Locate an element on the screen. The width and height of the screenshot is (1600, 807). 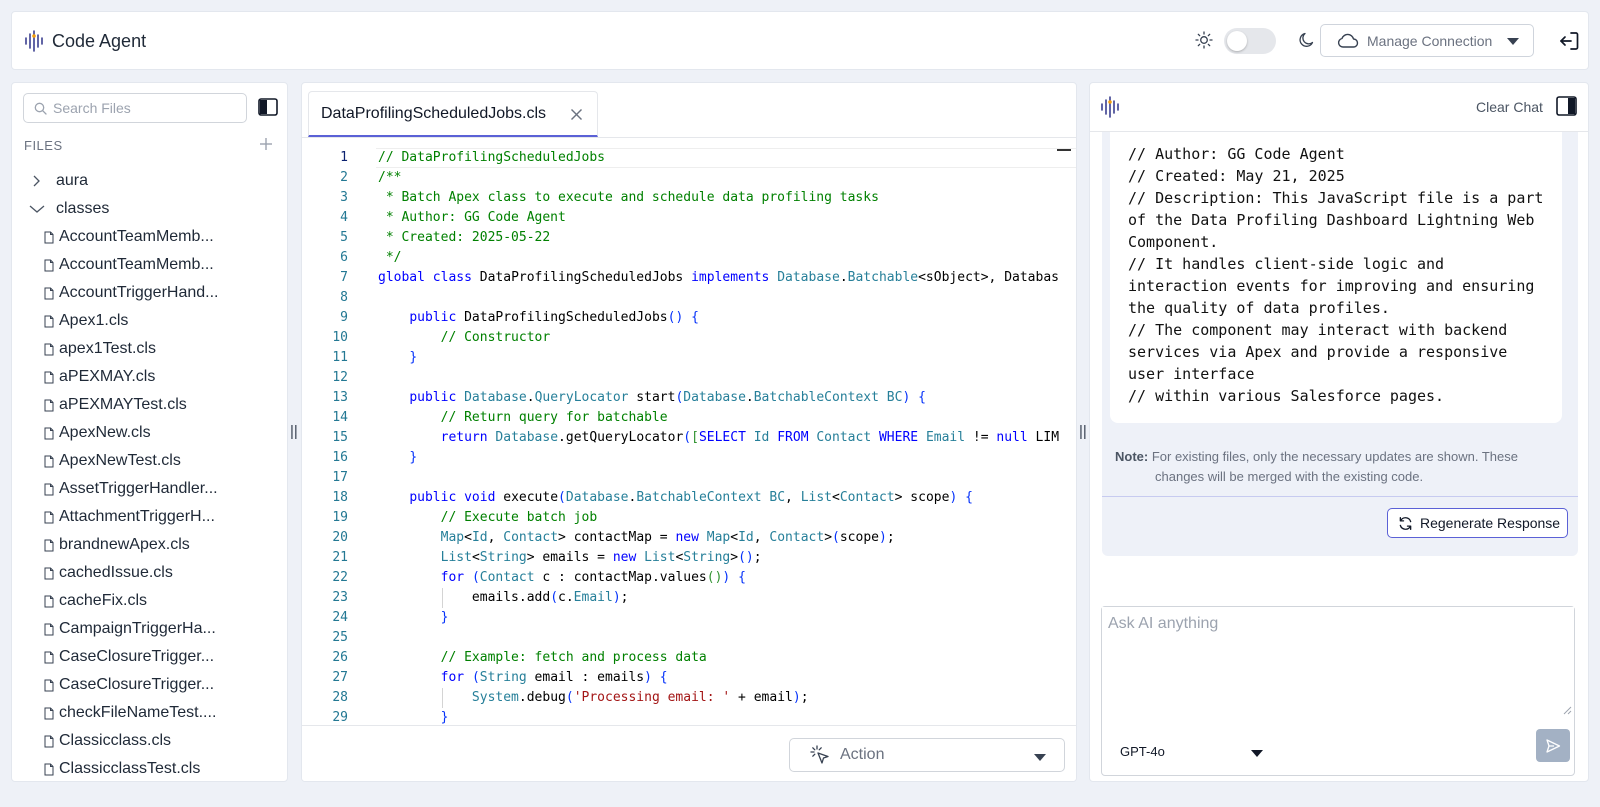
manage-connection-button: Manage Connection is located at coordinates (1427, 40).